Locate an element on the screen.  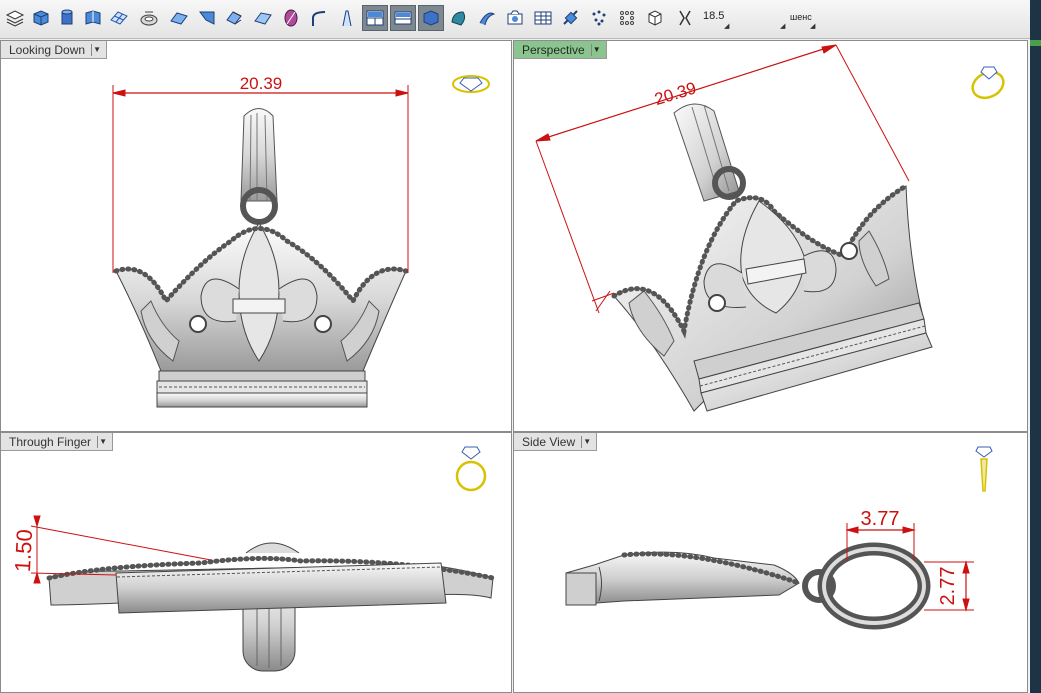
sattelite-icon is located at coordinates (571, 18).